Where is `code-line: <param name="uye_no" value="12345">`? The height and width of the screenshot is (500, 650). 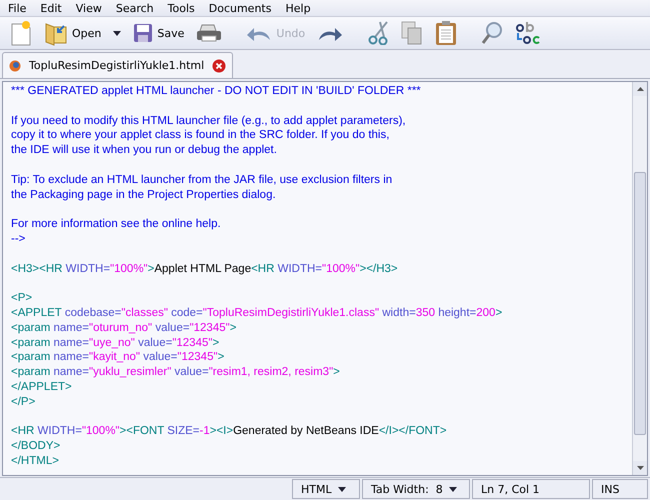 code-line: <param name="uye_no" value="12345"> is located at coordinates (115, 343).